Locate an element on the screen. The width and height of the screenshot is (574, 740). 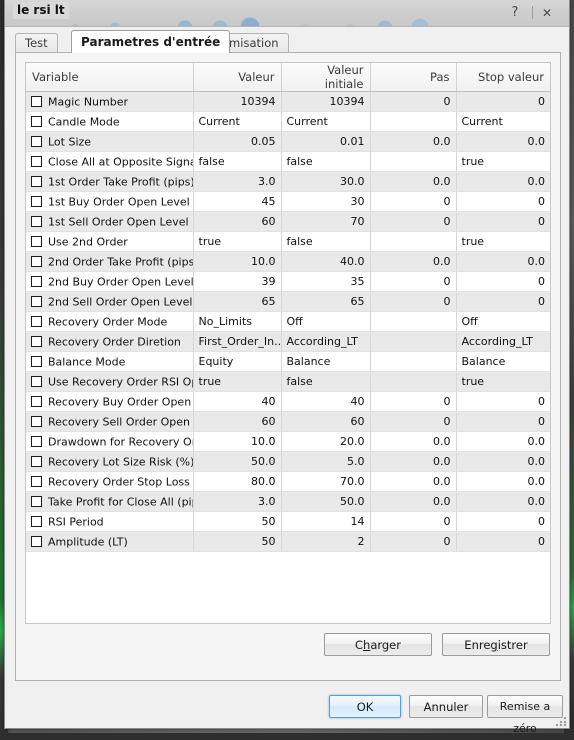
cell-valeur: 45 is located at coordinates (237, 202).